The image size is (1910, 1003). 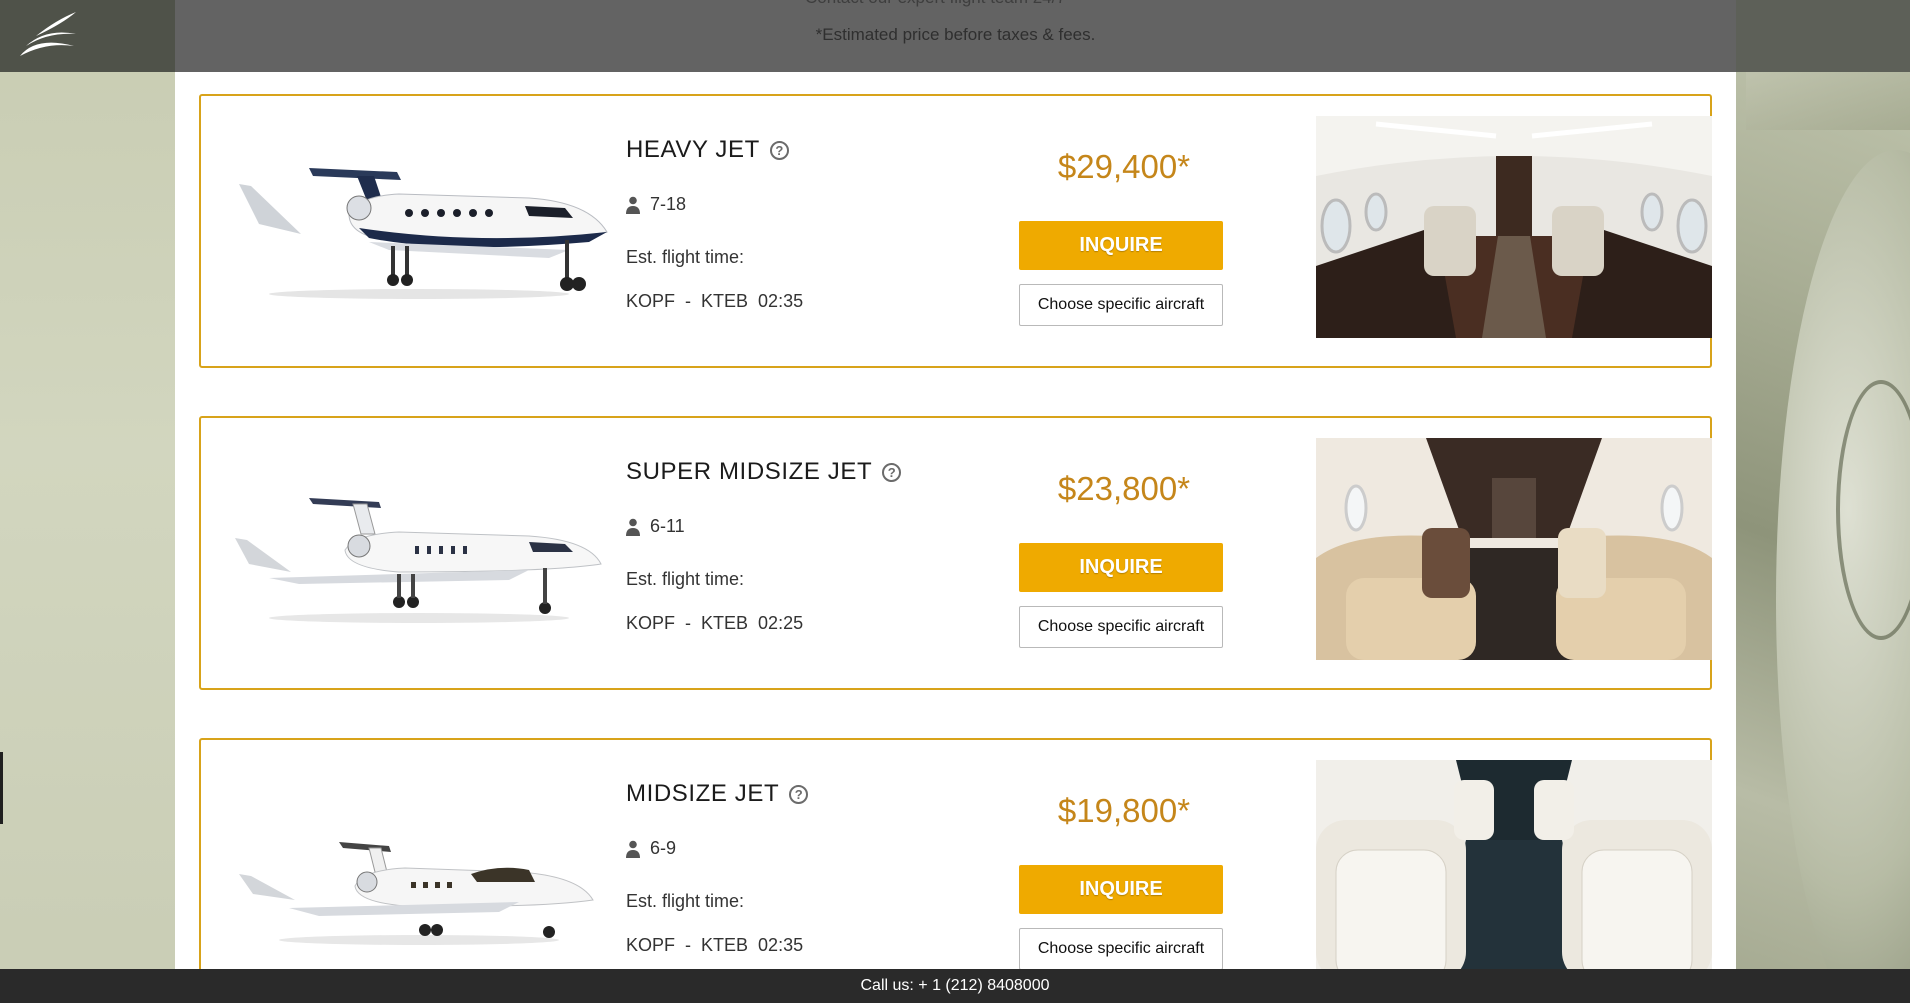 I want to click on passenger-capacity: 6-11, so click(x=655, y=526).